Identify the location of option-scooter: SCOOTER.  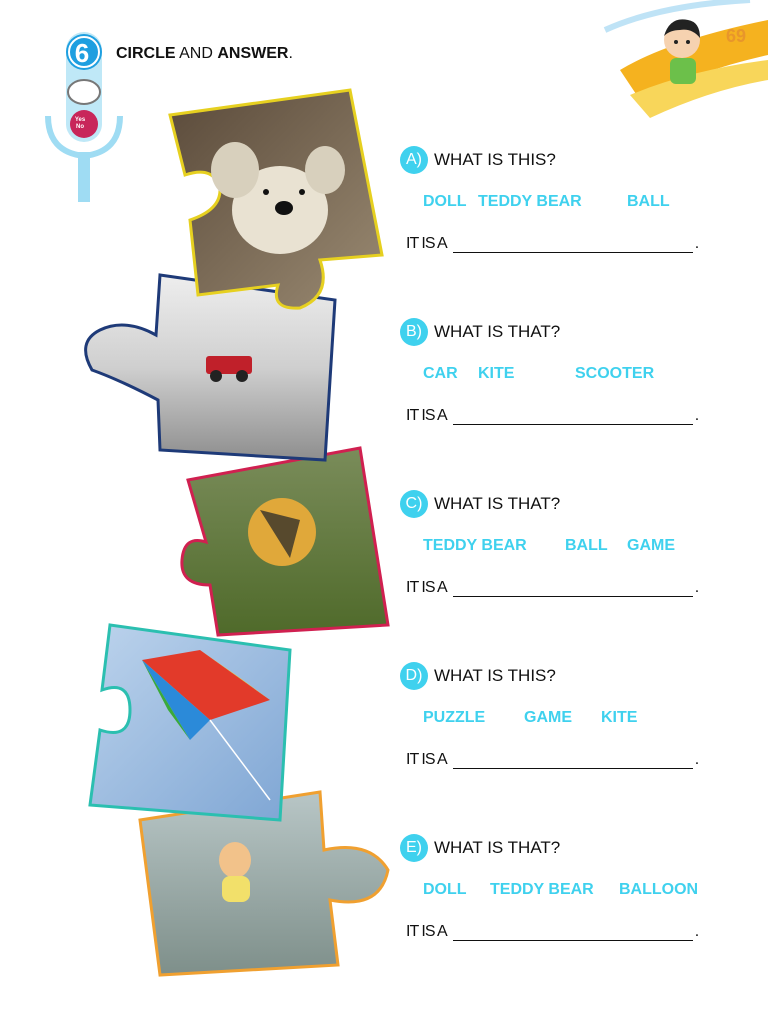
(614, 374).